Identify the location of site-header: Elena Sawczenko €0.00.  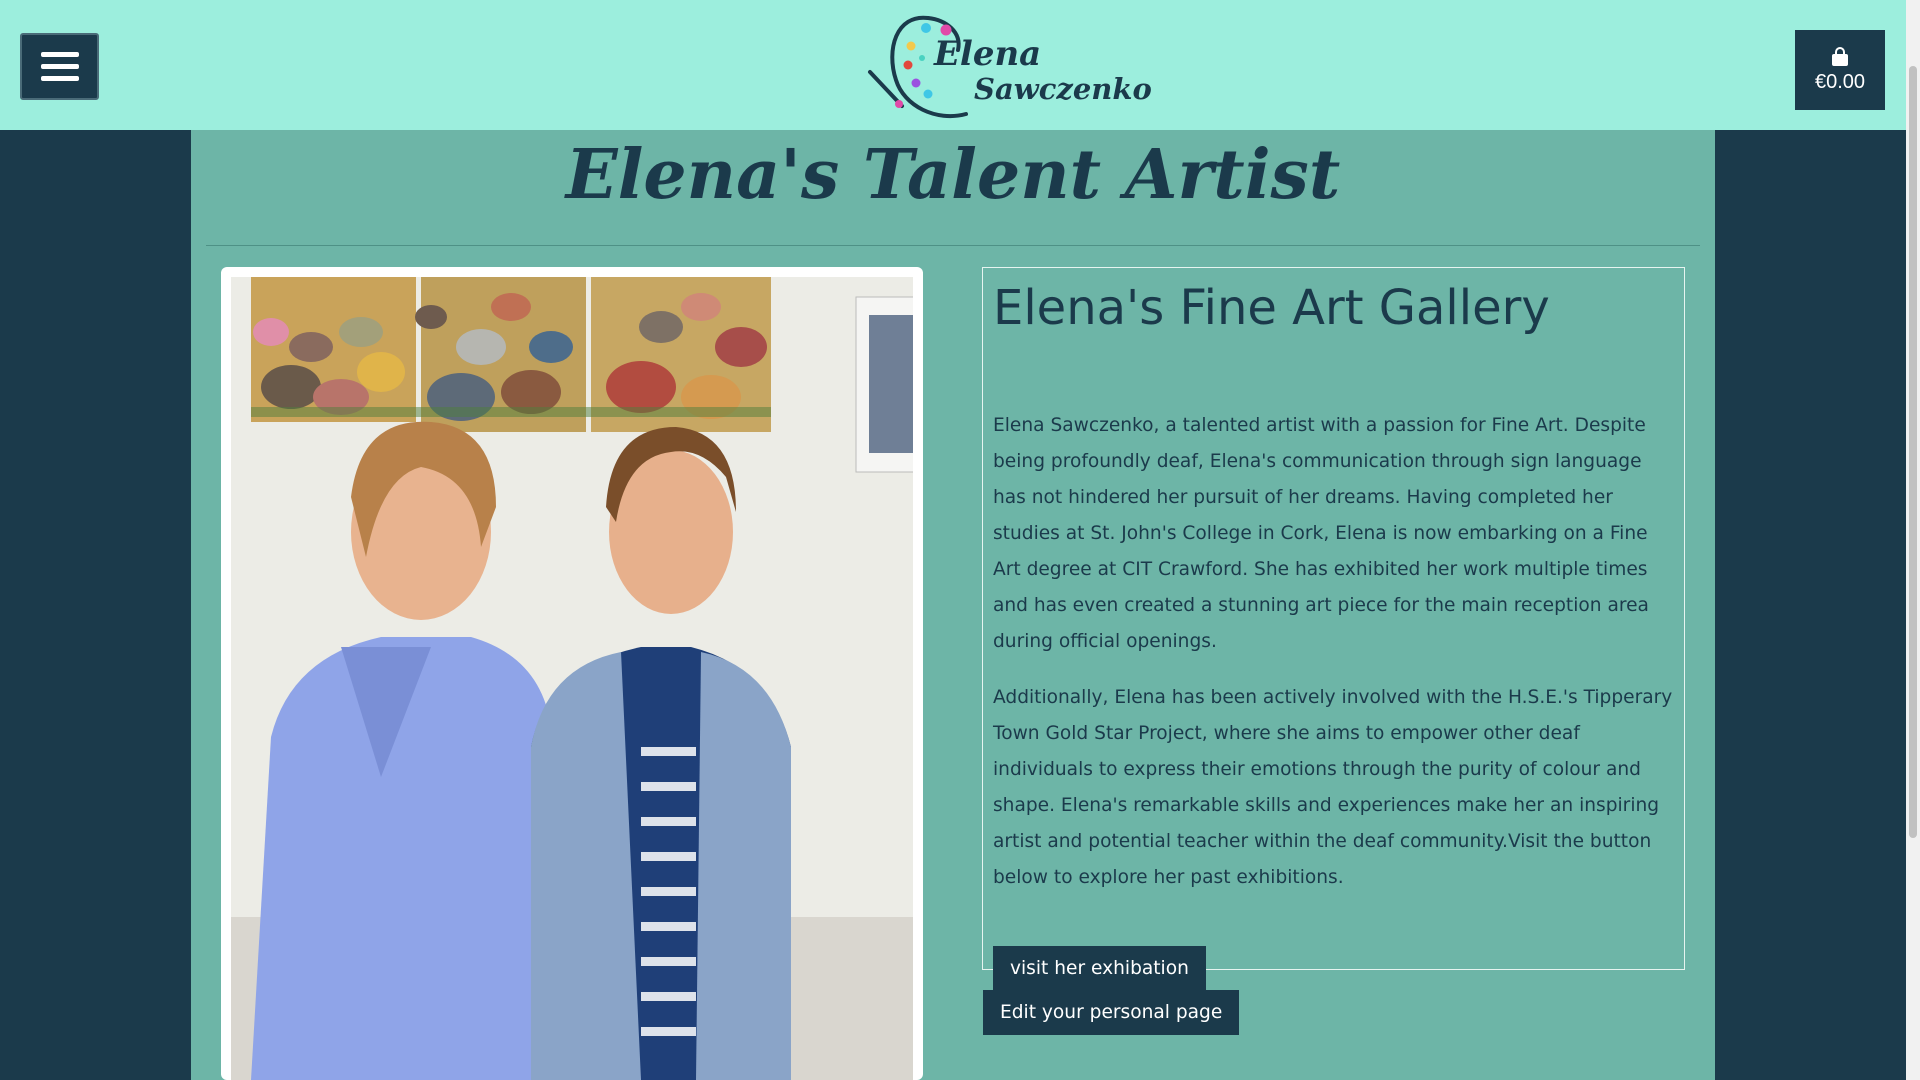
(953, 65).